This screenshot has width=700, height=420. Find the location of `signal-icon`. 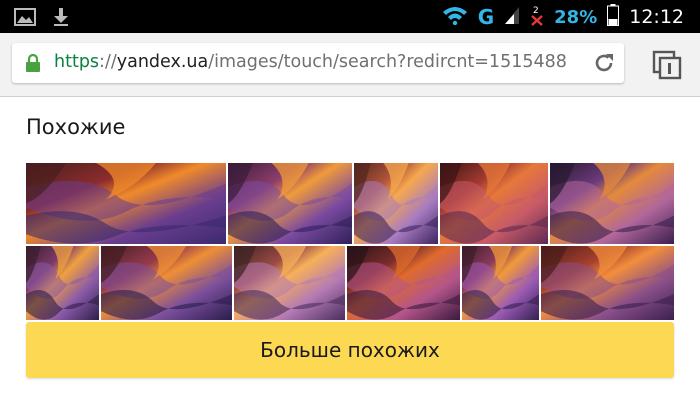

signal-icon is located at coordinates (512, 17).